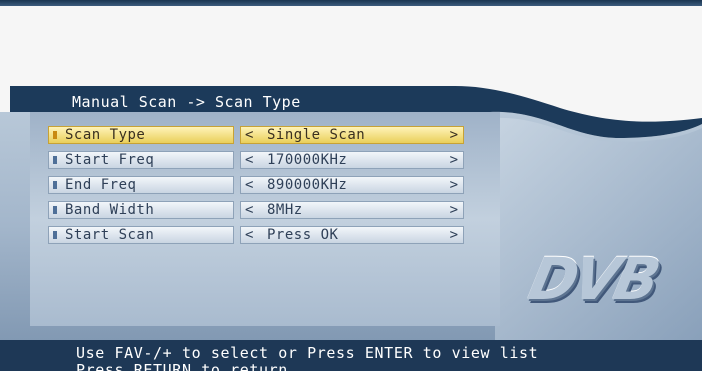  I want to click on band-width-label: Band Width, so click(110, 210).